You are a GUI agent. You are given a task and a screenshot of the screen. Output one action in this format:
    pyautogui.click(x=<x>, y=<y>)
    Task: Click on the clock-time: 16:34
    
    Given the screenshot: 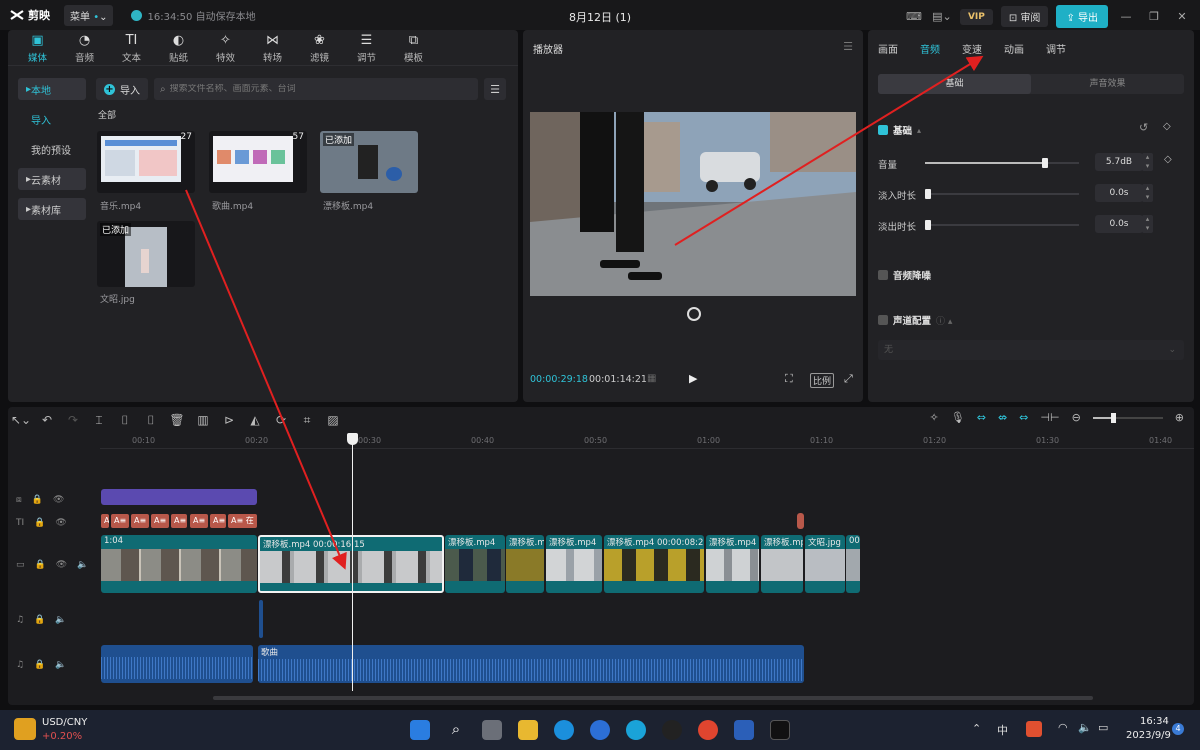 What is the action you would take?
    pyautogui.click(x=1154, y=721)
    